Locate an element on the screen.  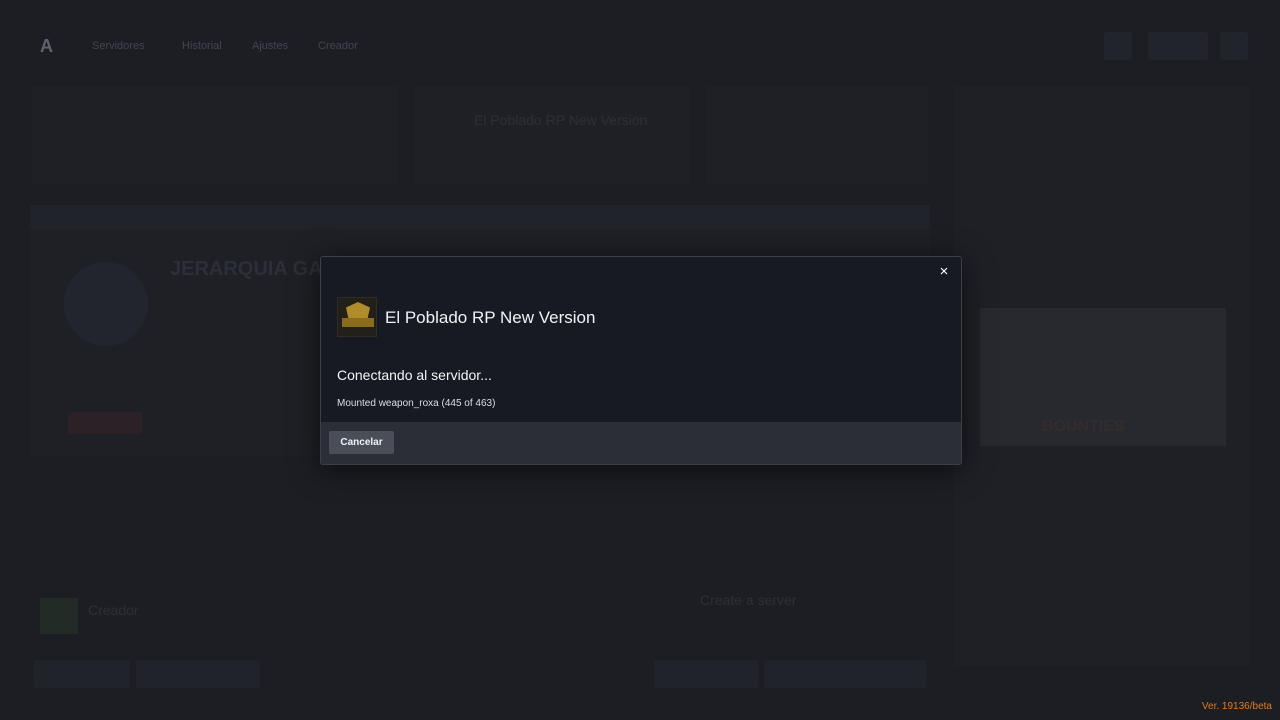
loading-detail: Mounted weapon_roxa (445 of 463) is located at coordinates (416, 403).